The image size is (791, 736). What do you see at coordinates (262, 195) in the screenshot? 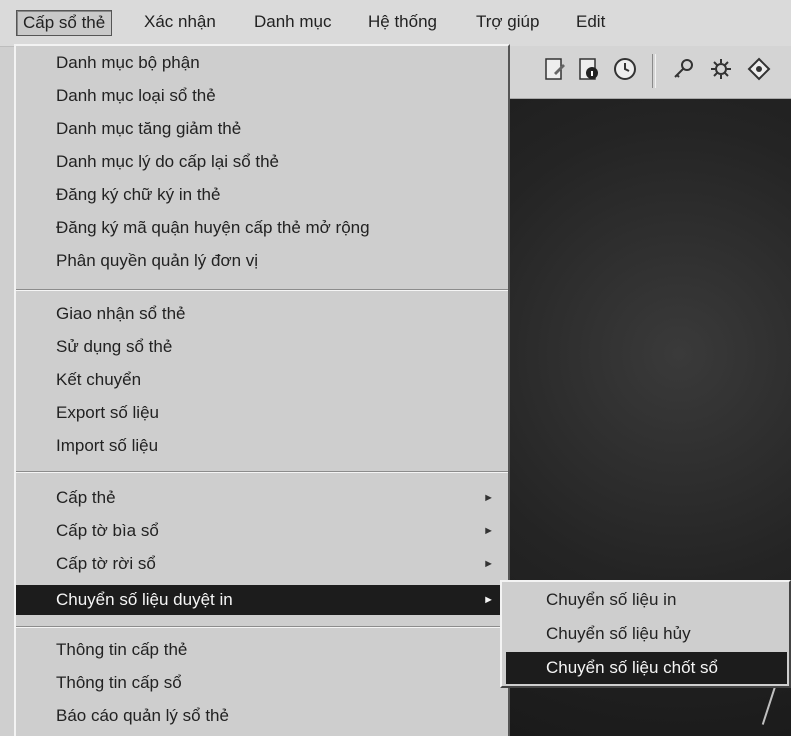
I see `menu-item-dang-ky-chu-ky: Đăng ký chữ ký in thẻ` at bounding box center [262, 195].